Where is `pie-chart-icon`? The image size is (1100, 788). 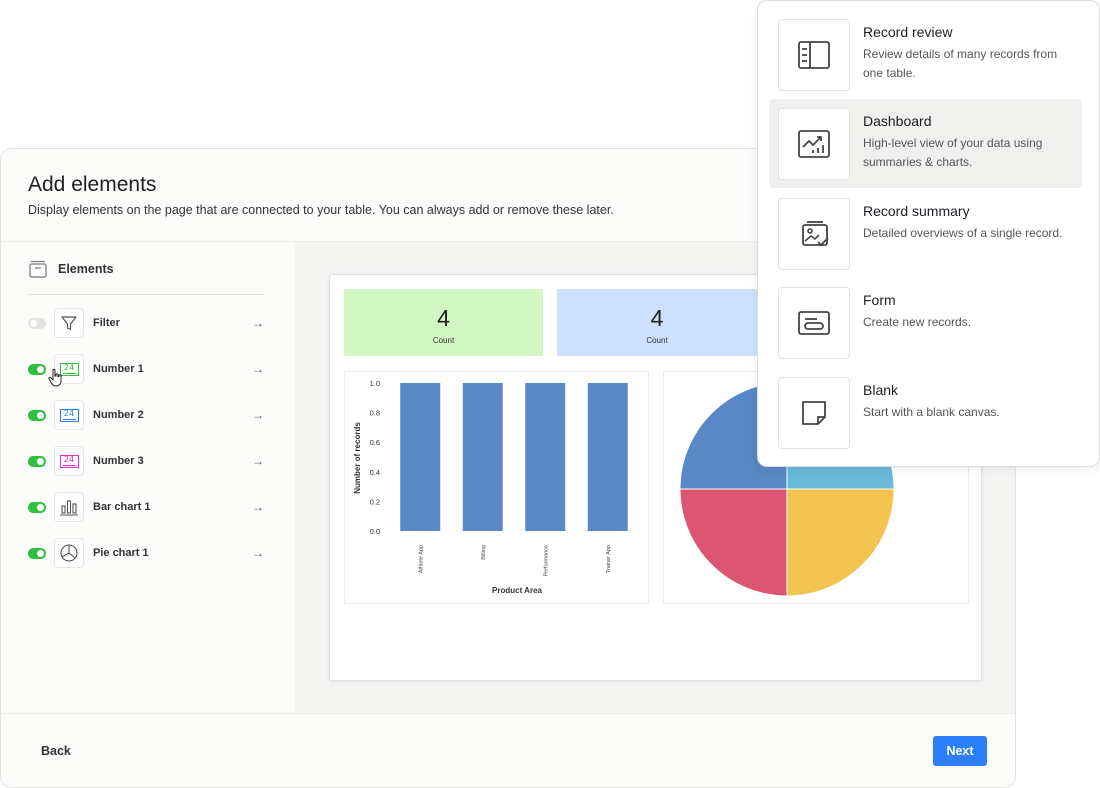
pie-chart-icon is located at coordinates (69, 553).